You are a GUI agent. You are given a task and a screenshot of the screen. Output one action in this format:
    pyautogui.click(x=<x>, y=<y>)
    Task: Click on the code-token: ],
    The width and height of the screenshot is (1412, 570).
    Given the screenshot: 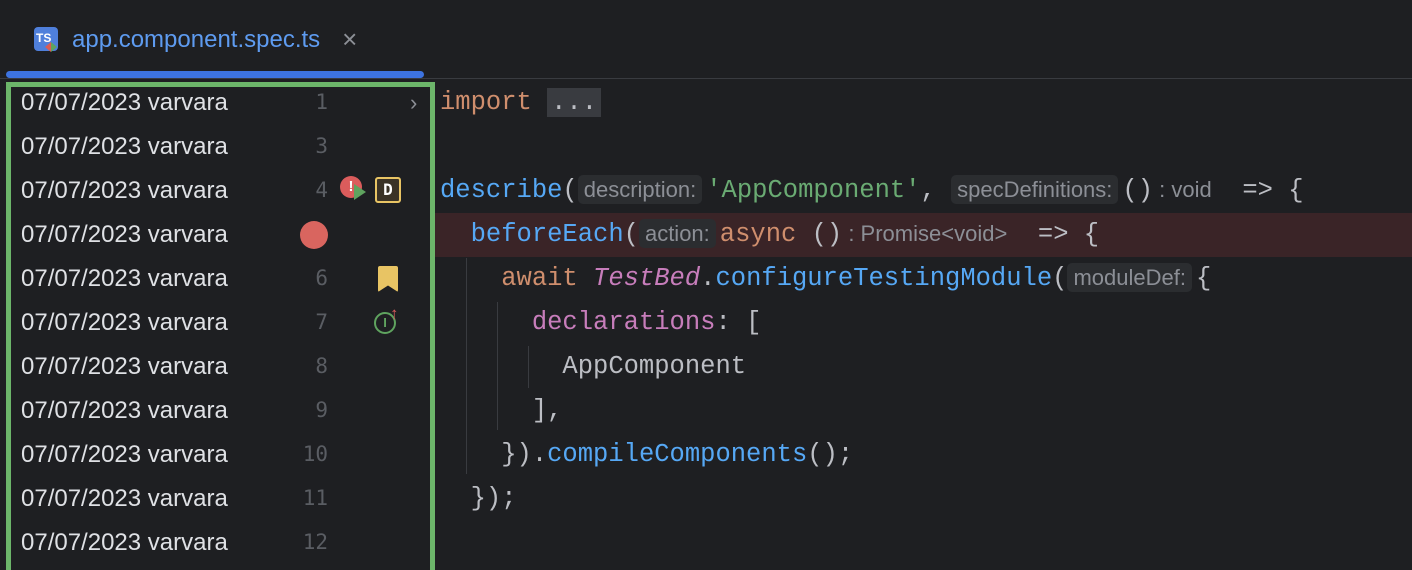 What is the action you would take?
    pyautogui.click(x=501, y=410)
    